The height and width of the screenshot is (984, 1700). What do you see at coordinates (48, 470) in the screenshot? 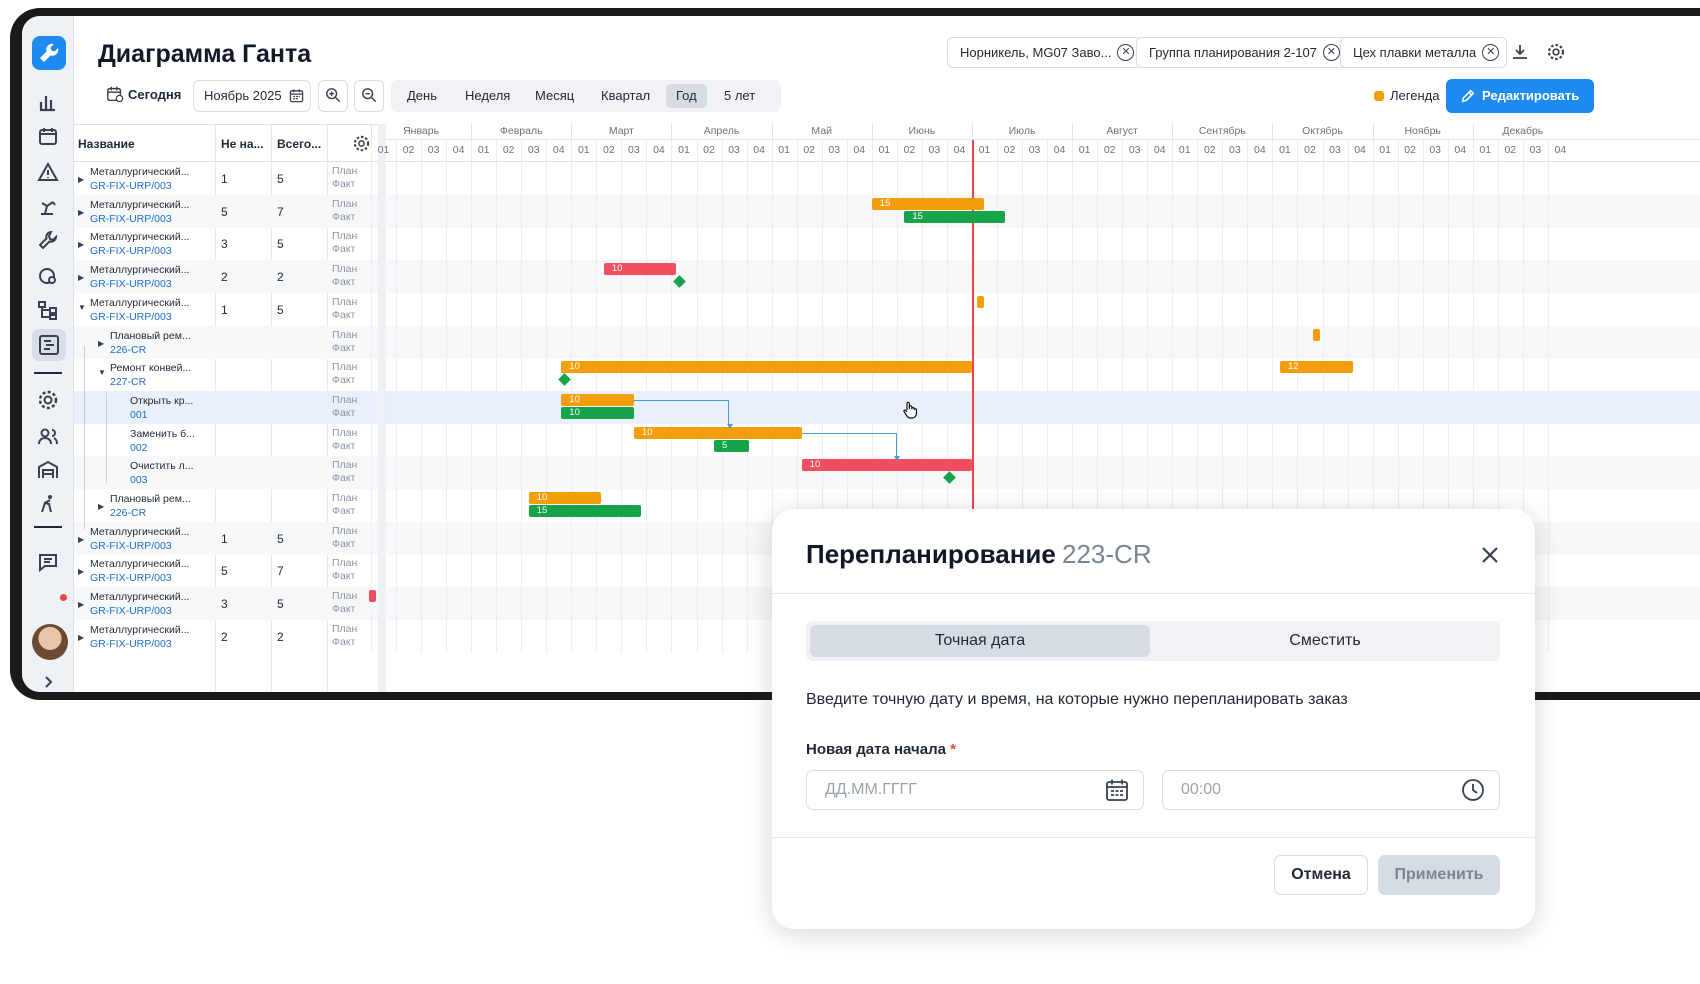
I see `warehouse-icon` at bounding box center [48, 470].